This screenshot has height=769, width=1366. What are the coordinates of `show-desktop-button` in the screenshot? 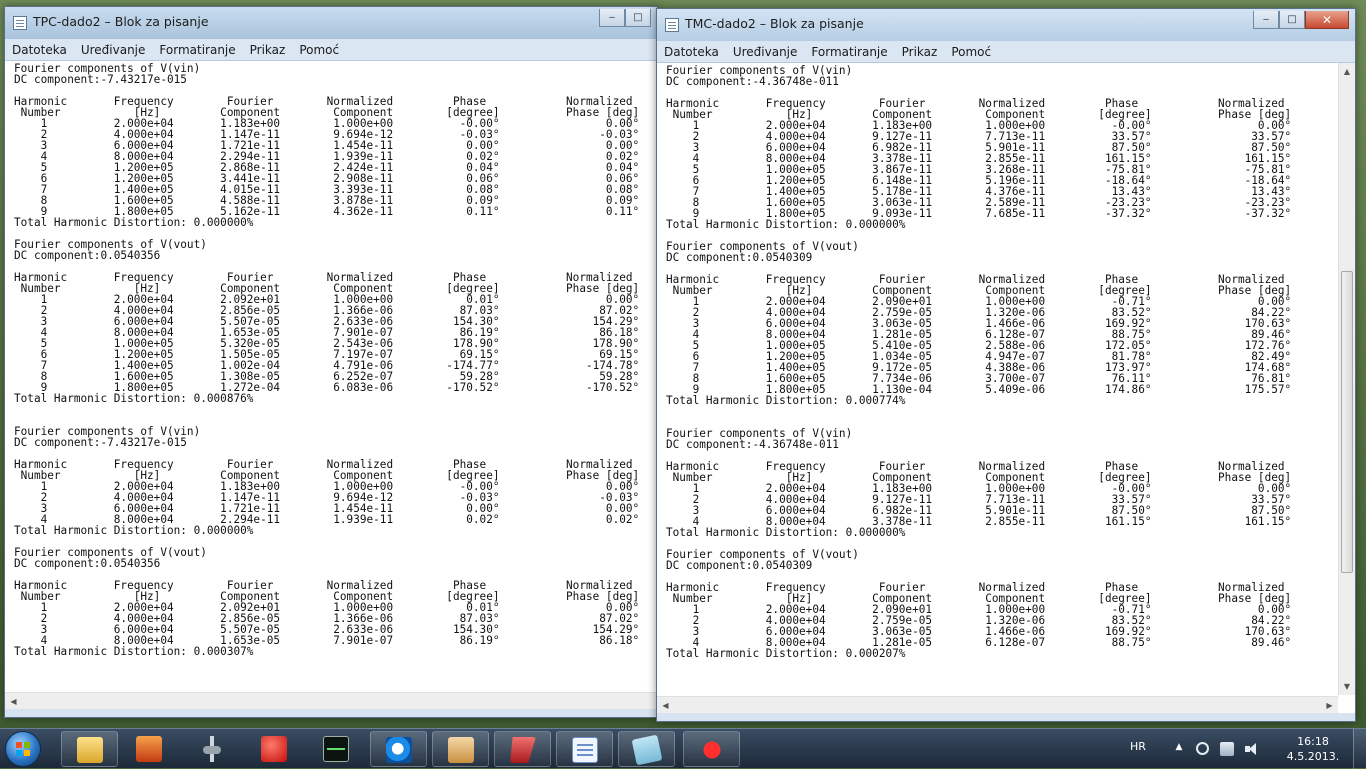 It's located at (1359, 749).